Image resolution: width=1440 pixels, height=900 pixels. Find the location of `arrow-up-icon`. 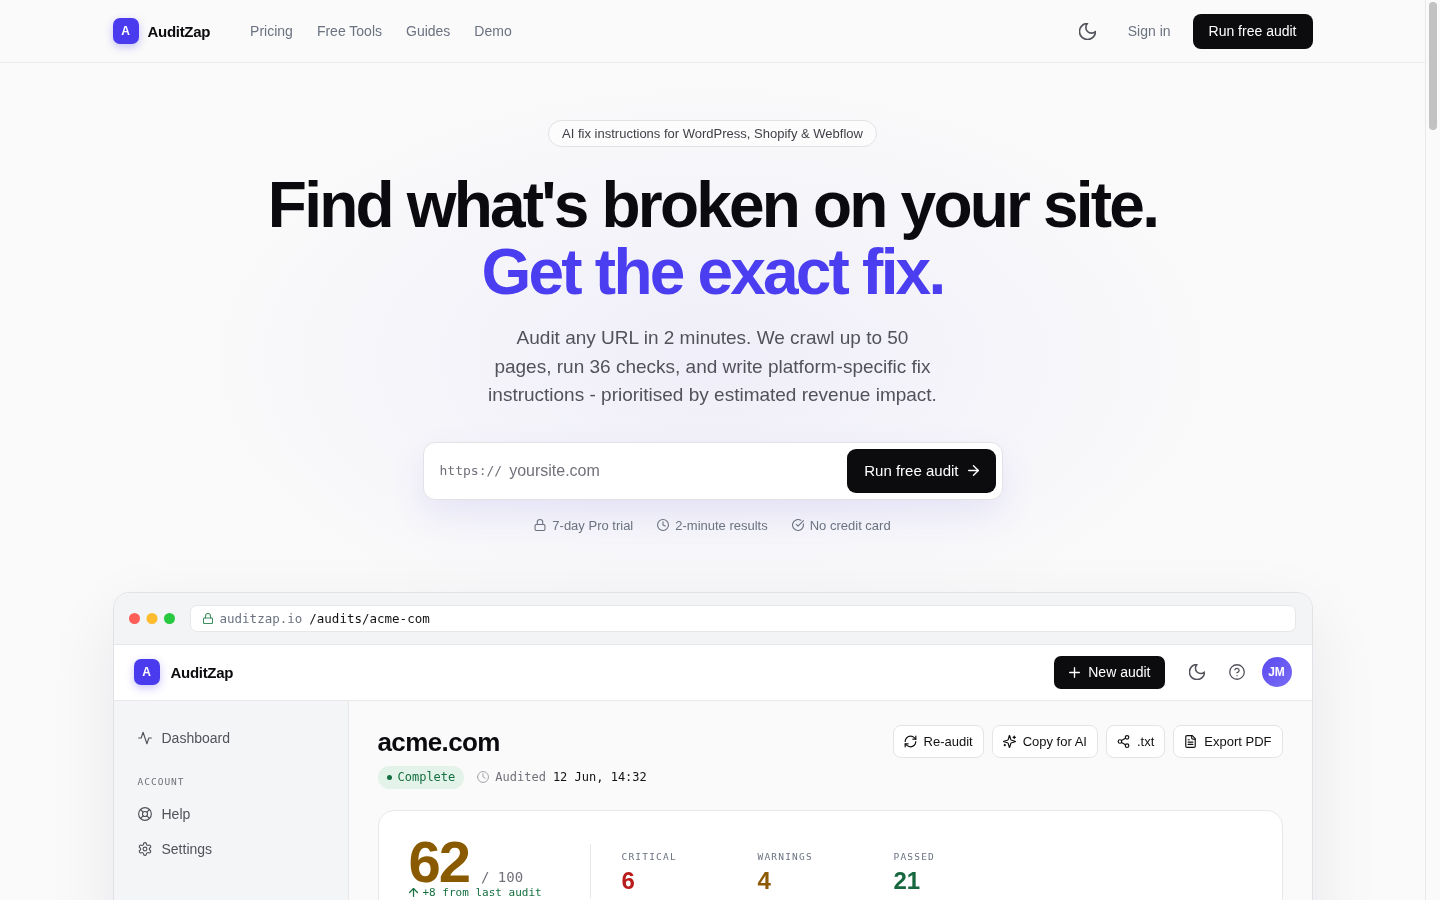

arrow-up-icon is located at coordinates (413, 892).